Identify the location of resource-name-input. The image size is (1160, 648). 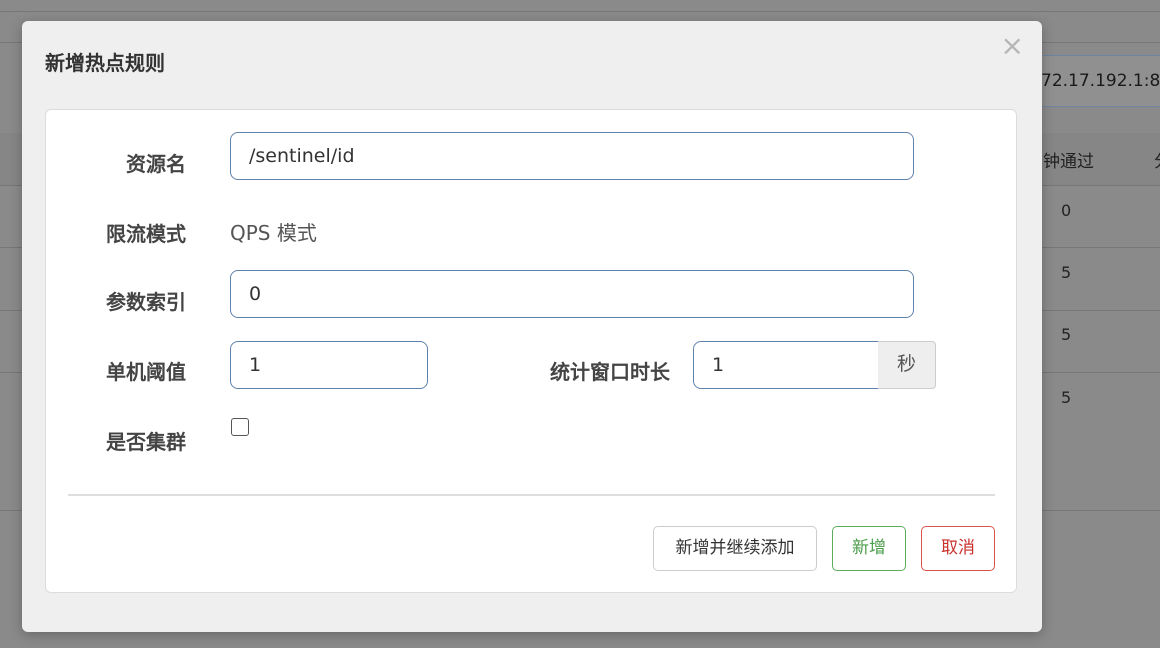
(572, 156).